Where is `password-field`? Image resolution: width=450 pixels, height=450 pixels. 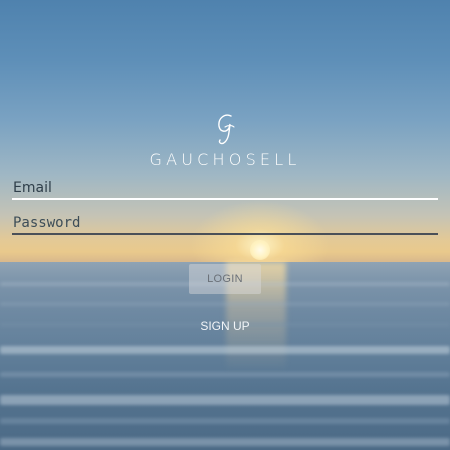 password-field is located at coordinates (225, 224).